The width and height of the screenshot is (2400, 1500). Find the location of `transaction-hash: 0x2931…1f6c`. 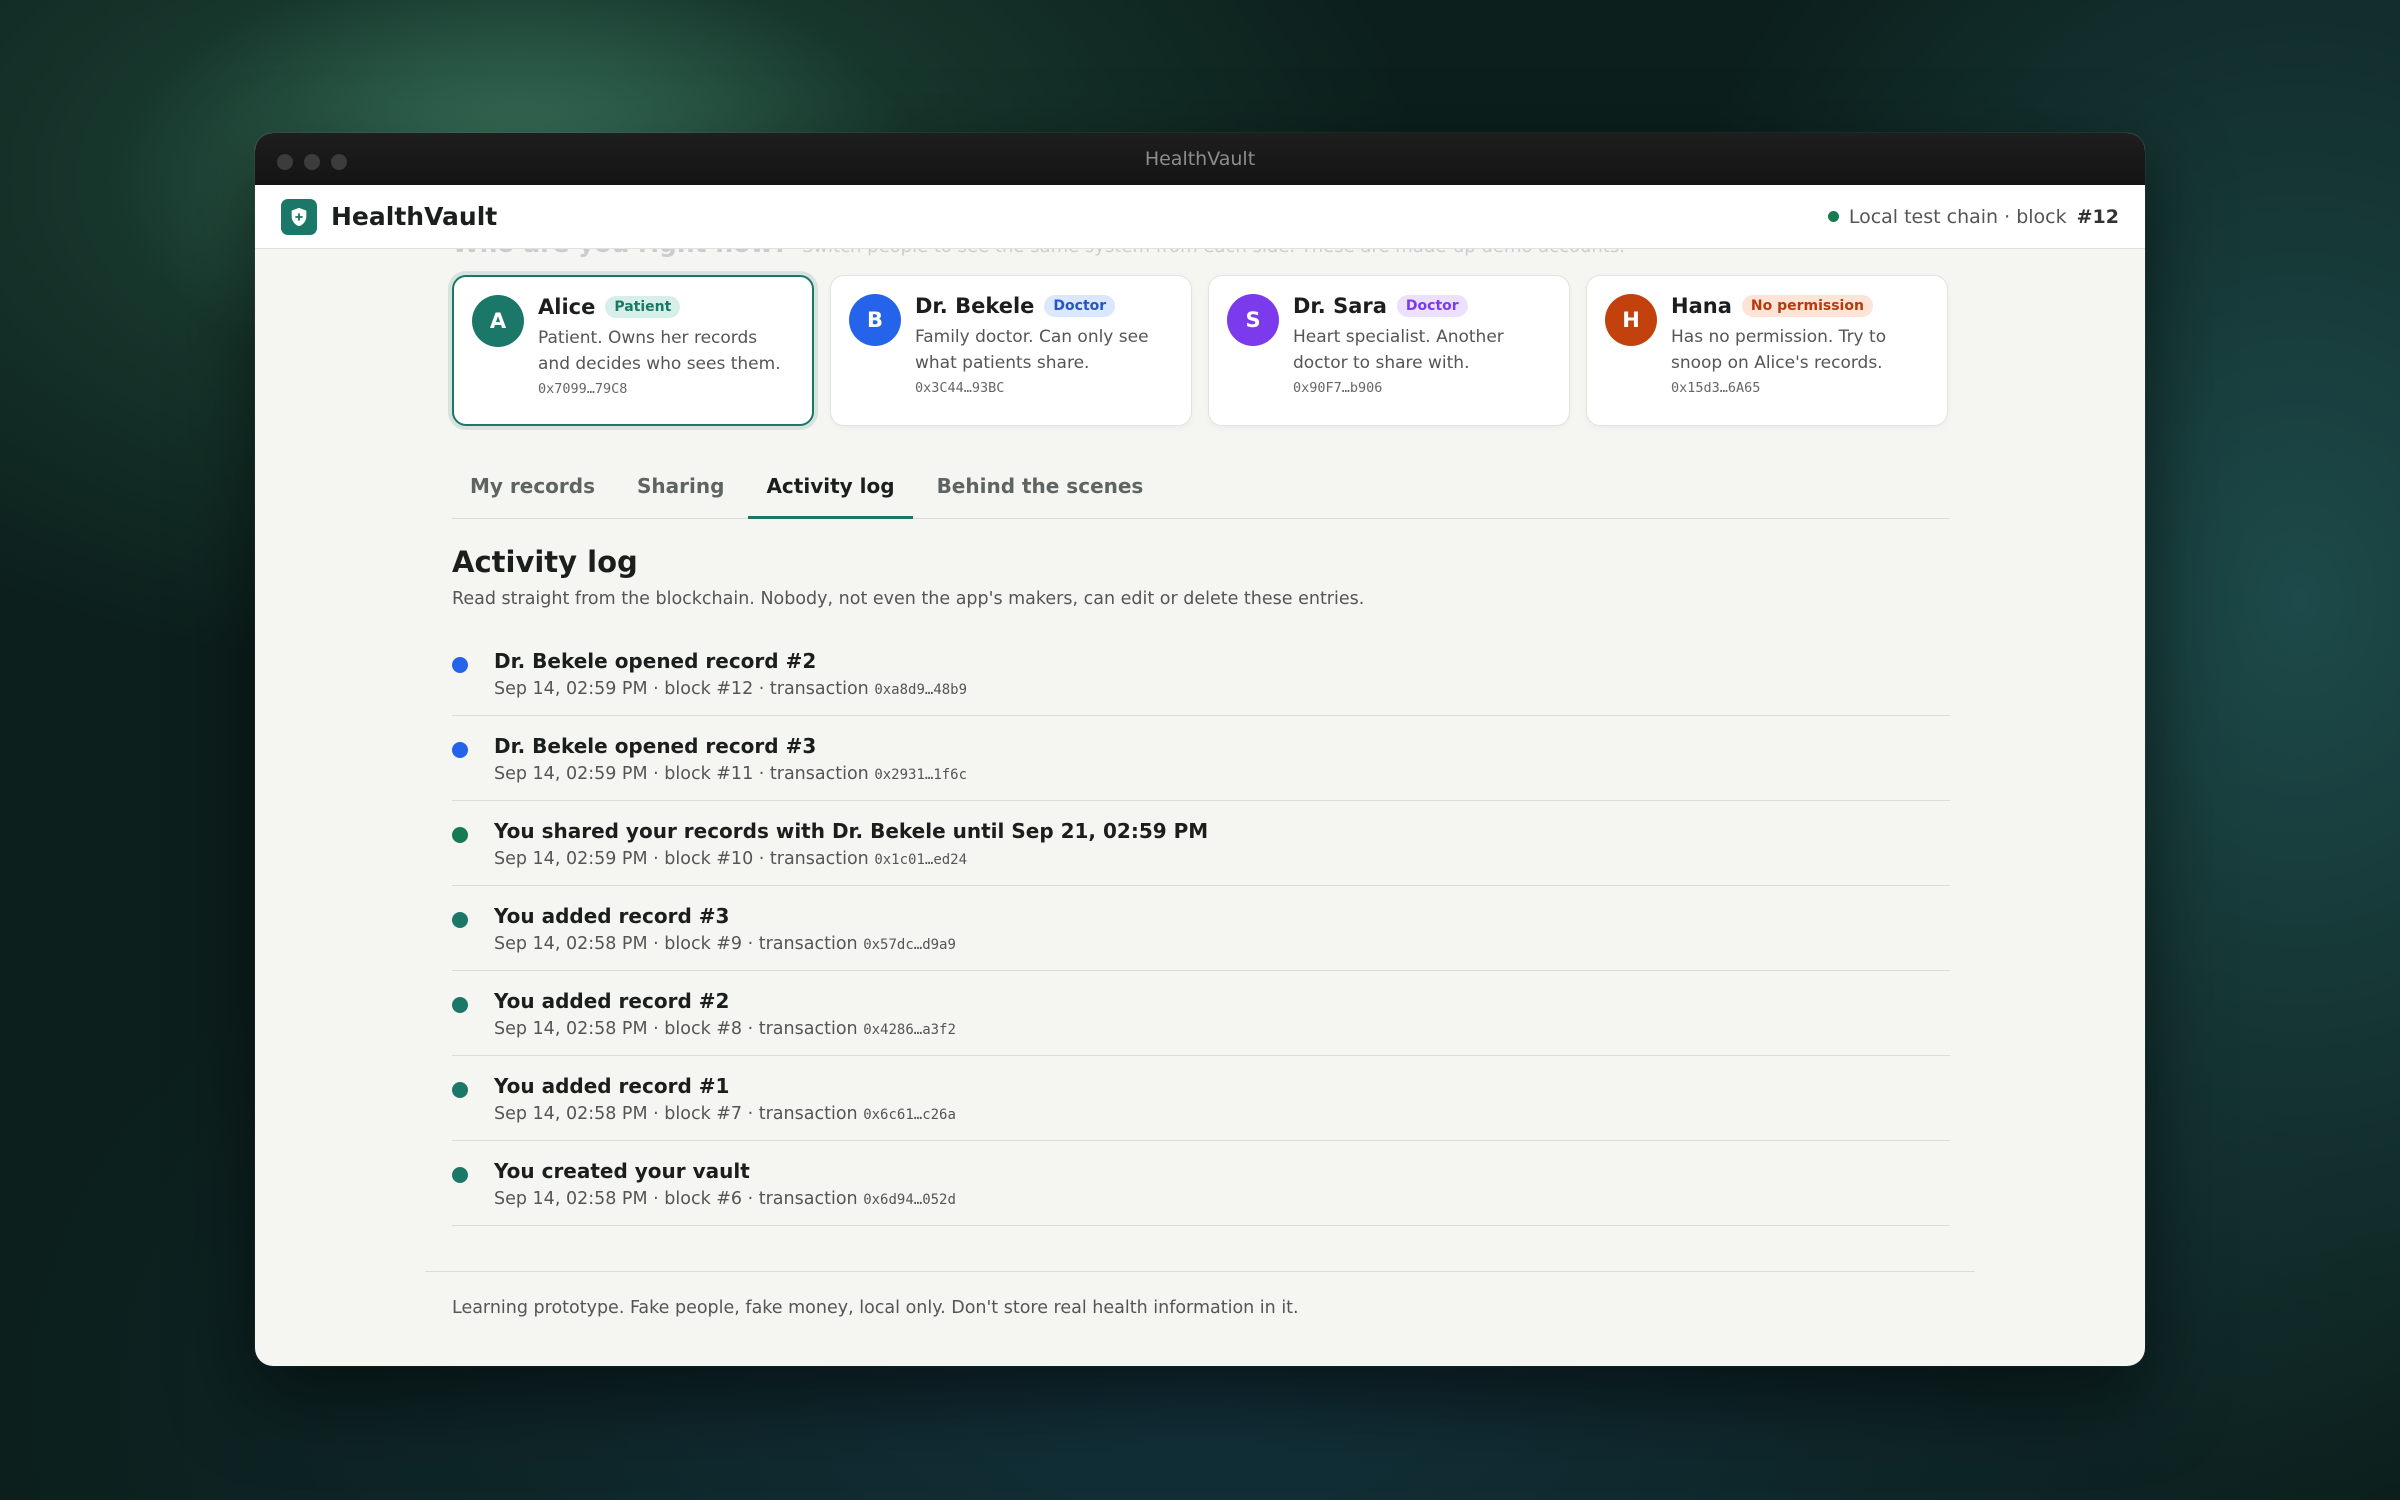

transaction-hash: 0x2931…1f6c is located at coordinates (921, 775).